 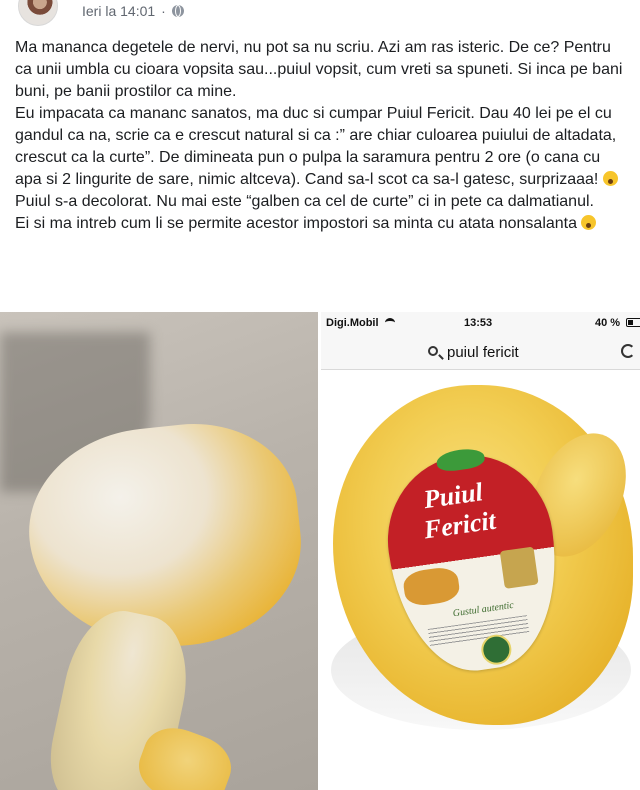 I want to click on label-subtitle: Gustul autentic, so click(x=483, y=609).